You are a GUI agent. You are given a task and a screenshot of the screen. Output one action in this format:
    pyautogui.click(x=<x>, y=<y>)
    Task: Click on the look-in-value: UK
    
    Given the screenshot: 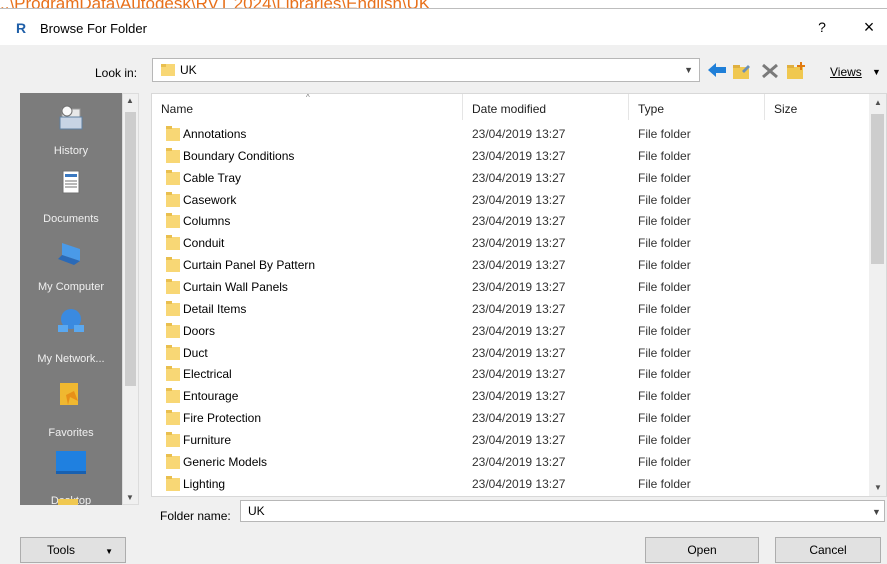 What is the action you would take?
    pyautogui.click(x=188, y=70)
    